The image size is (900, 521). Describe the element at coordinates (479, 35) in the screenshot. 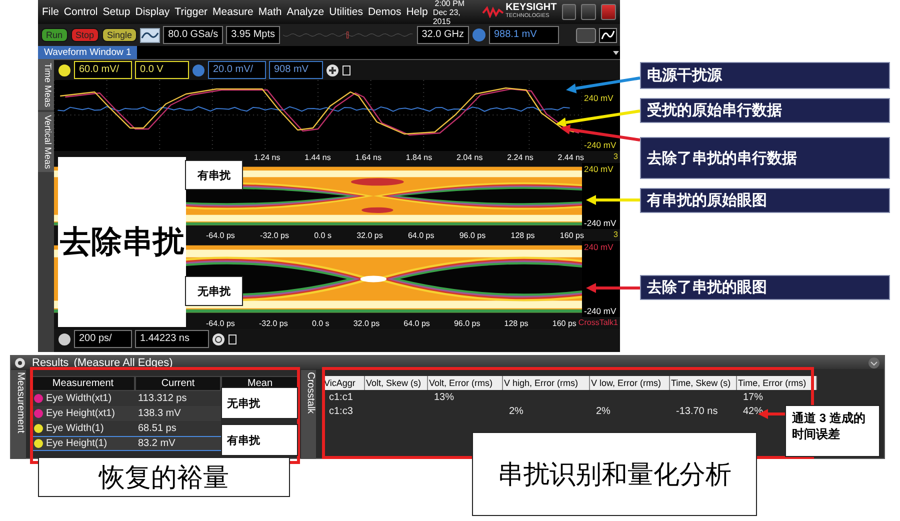

I see `trigger-icon` at that location.